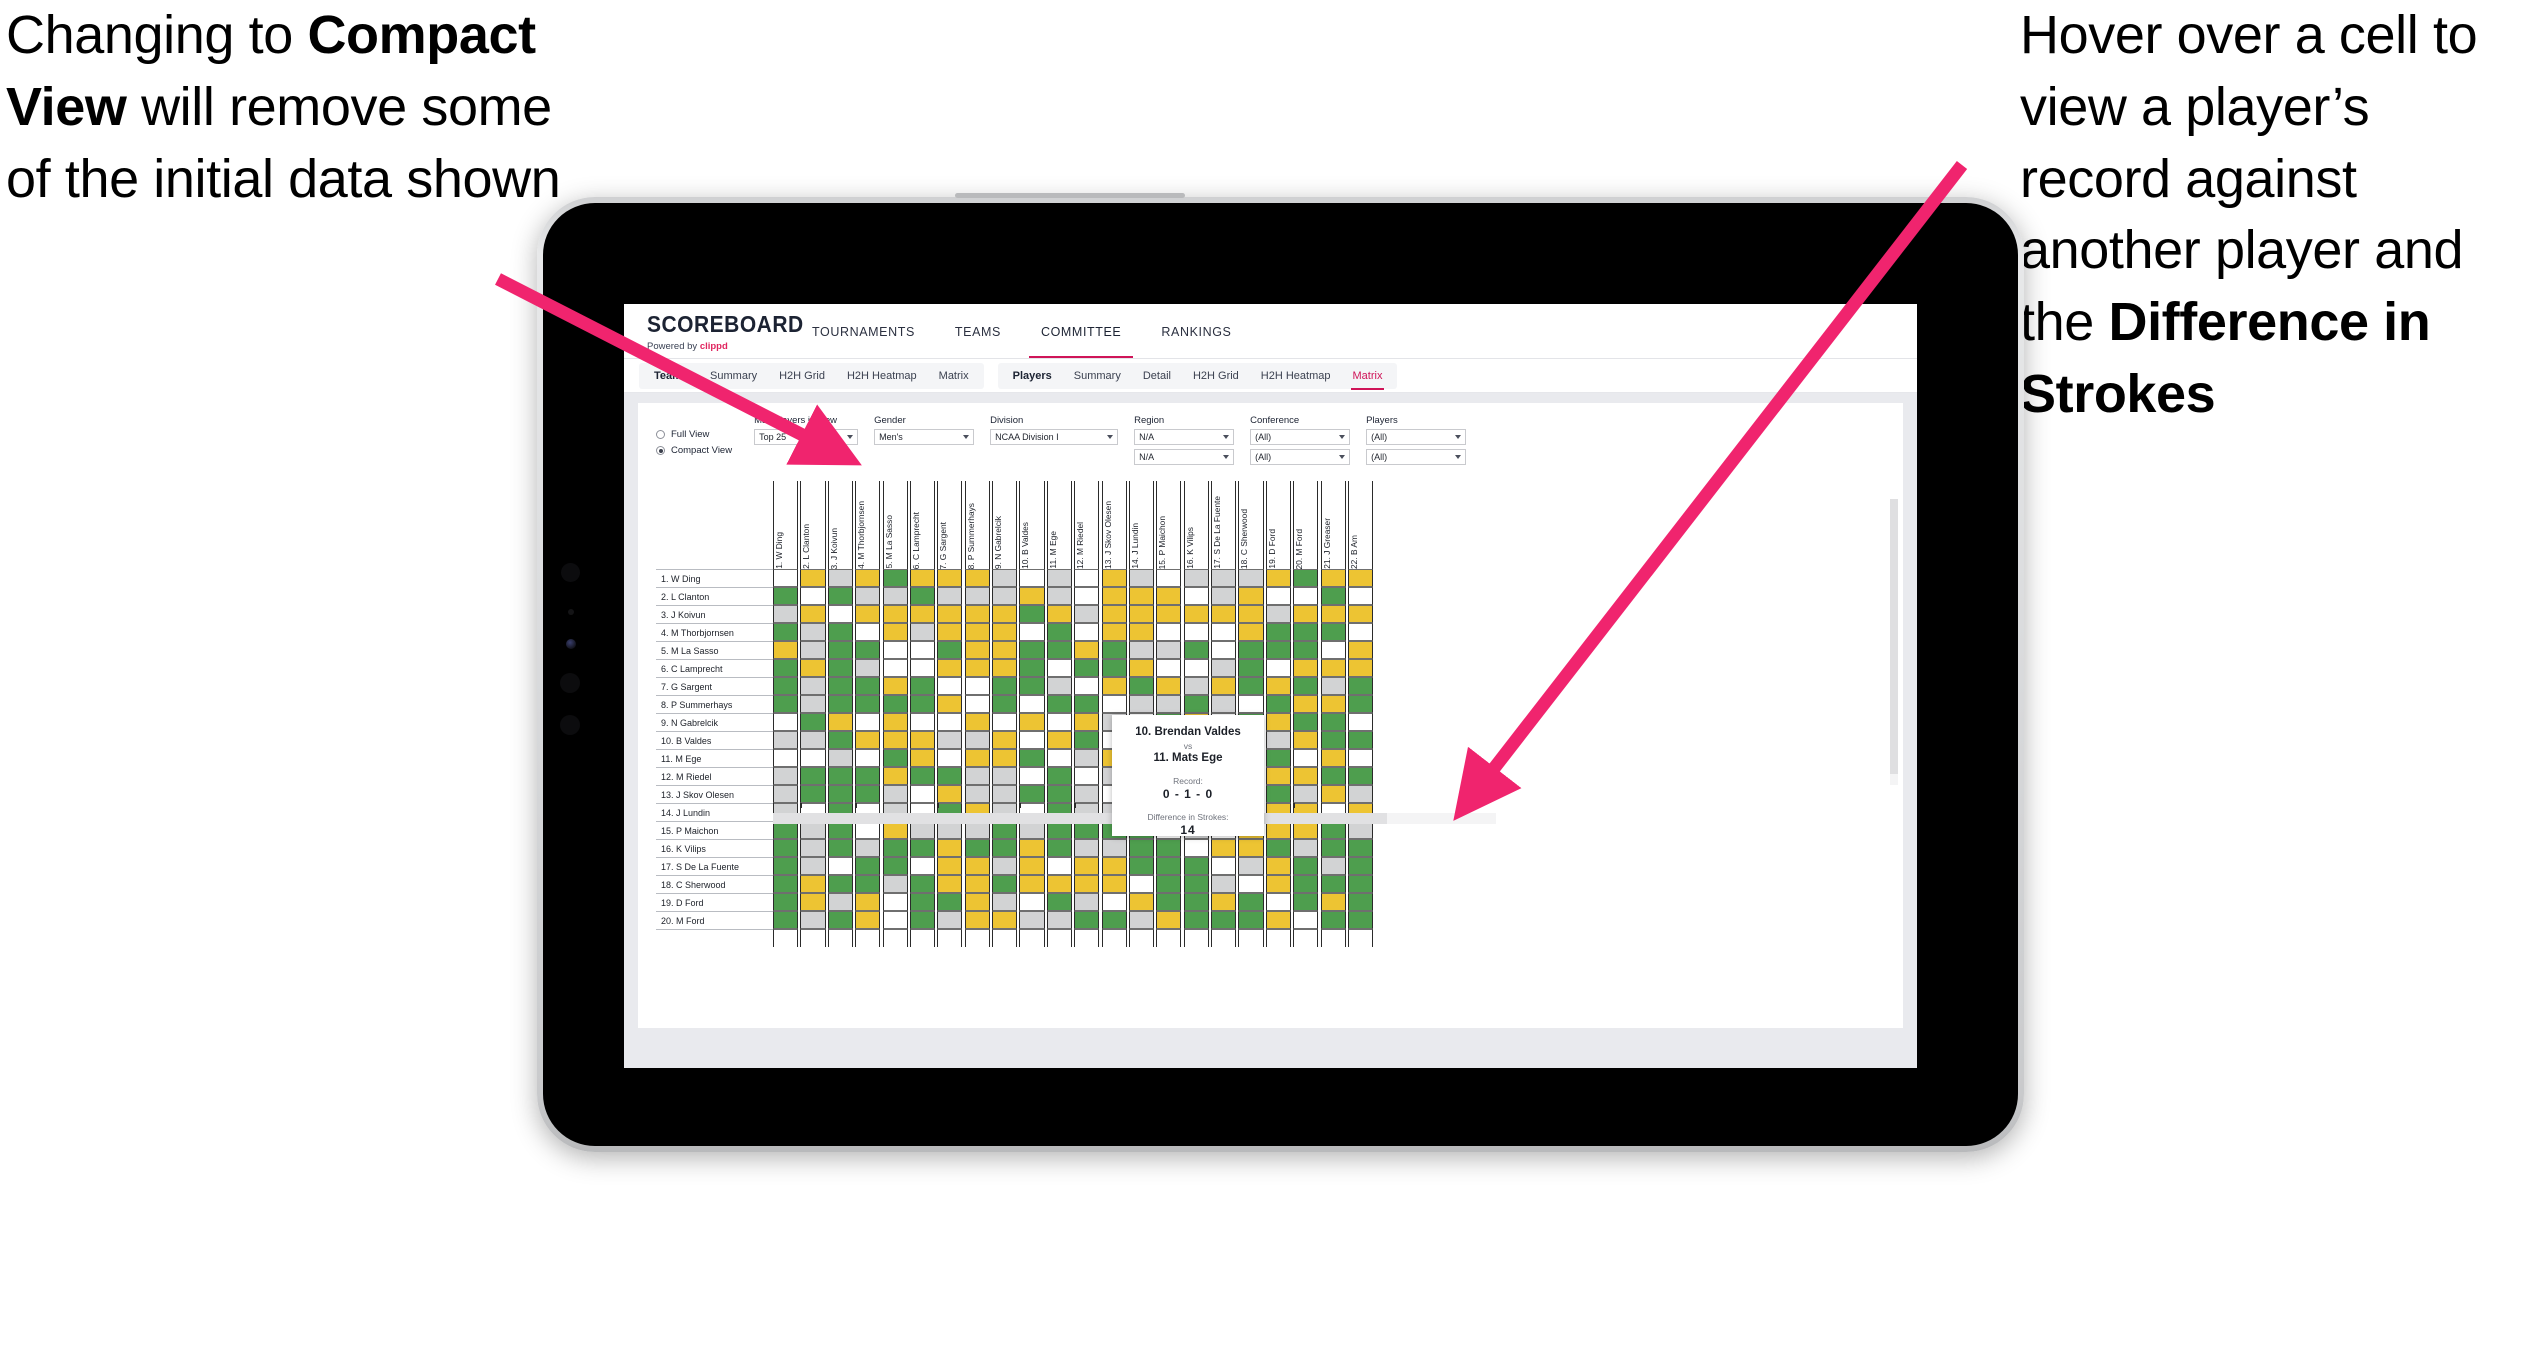  Describe the element at coordinates (694, 434) in the screenshot. I see `radio-full-view: Full View` at that location.